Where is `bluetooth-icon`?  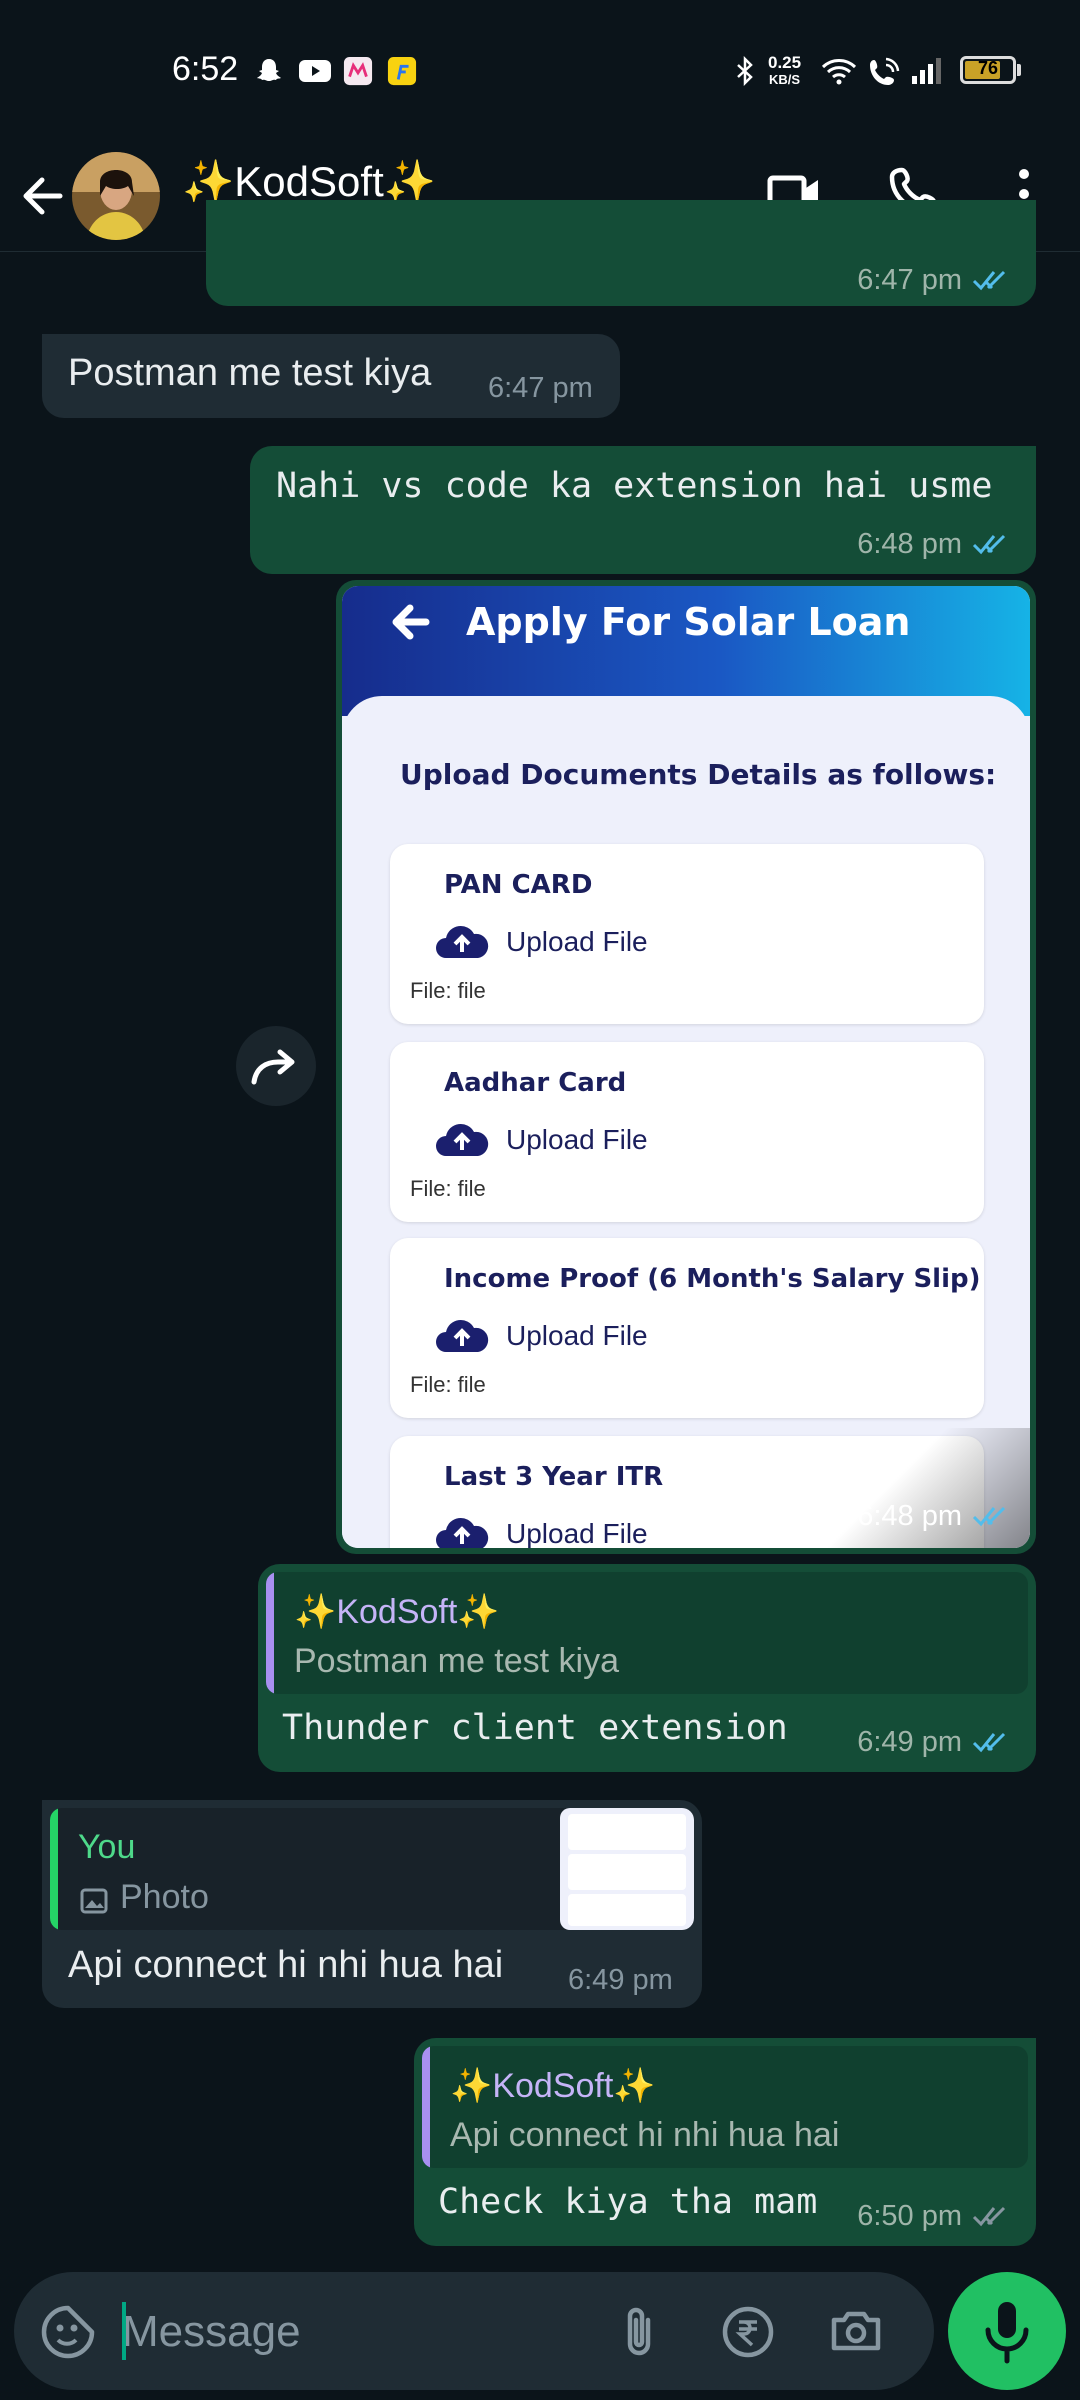 bluetooth-icon is located at coordinates (745, 71).